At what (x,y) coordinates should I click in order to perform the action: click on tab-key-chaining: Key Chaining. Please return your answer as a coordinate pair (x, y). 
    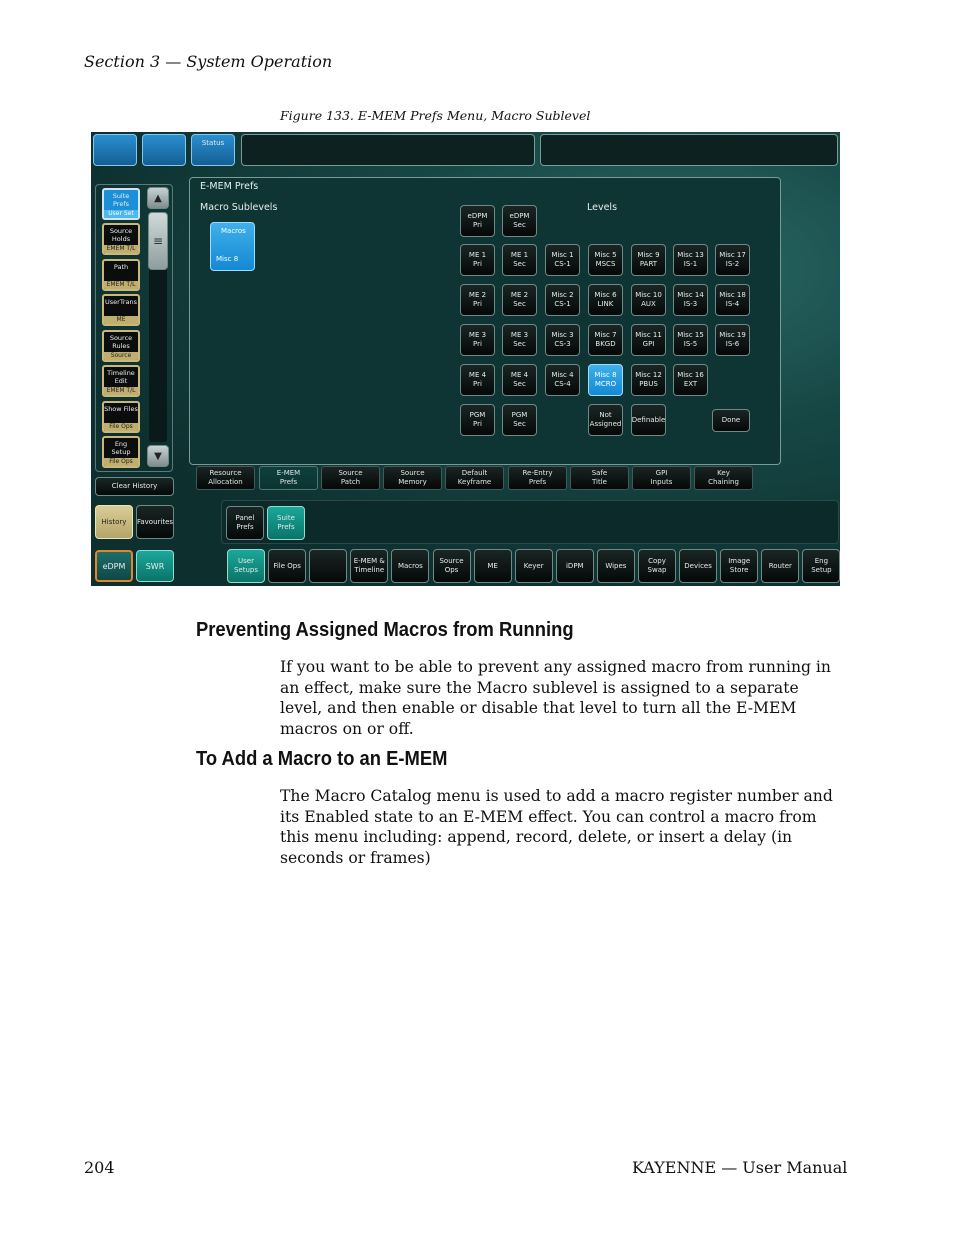
    Looking at the image, I should click on (723, 478).